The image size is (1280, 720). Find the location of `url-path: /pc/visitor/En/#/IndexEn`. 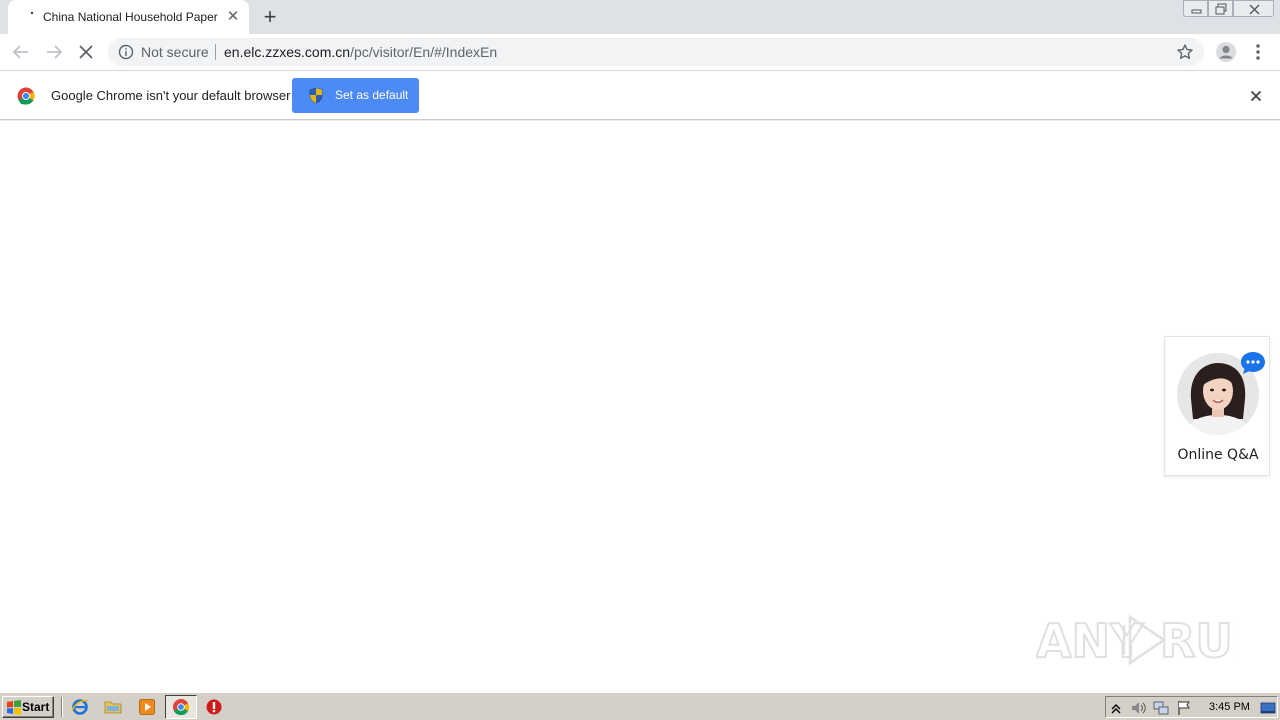

url-path: /pc/visitor/En/#/IndexEn is located at coordinates (424, 52).